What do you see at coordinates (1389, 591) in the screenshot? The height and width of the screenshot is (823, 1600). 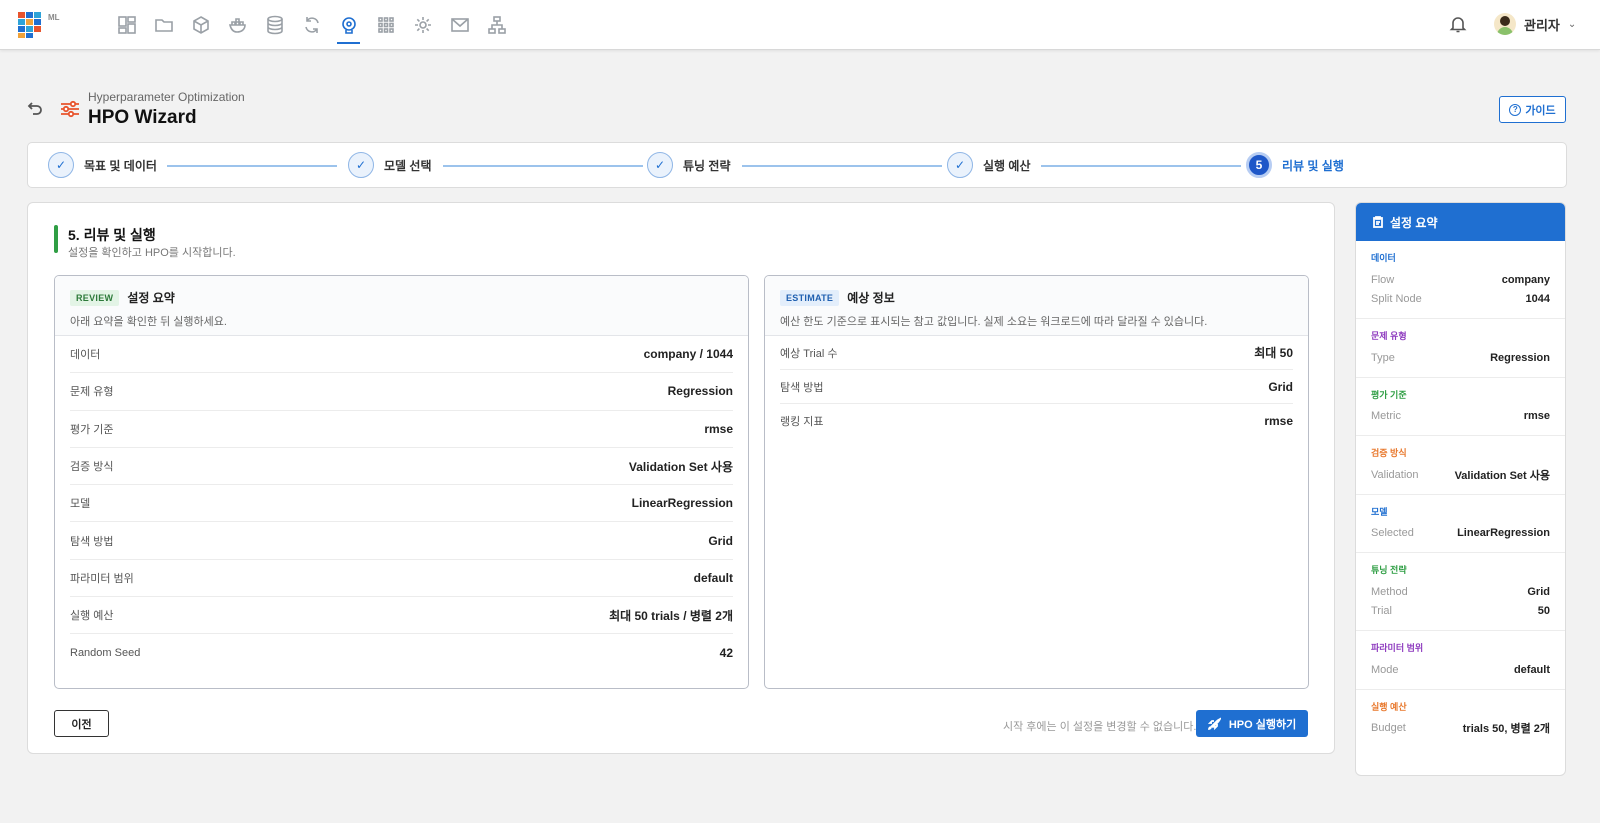 I see `sidebar-row-key: Method` at bounding box center [1389, 591].